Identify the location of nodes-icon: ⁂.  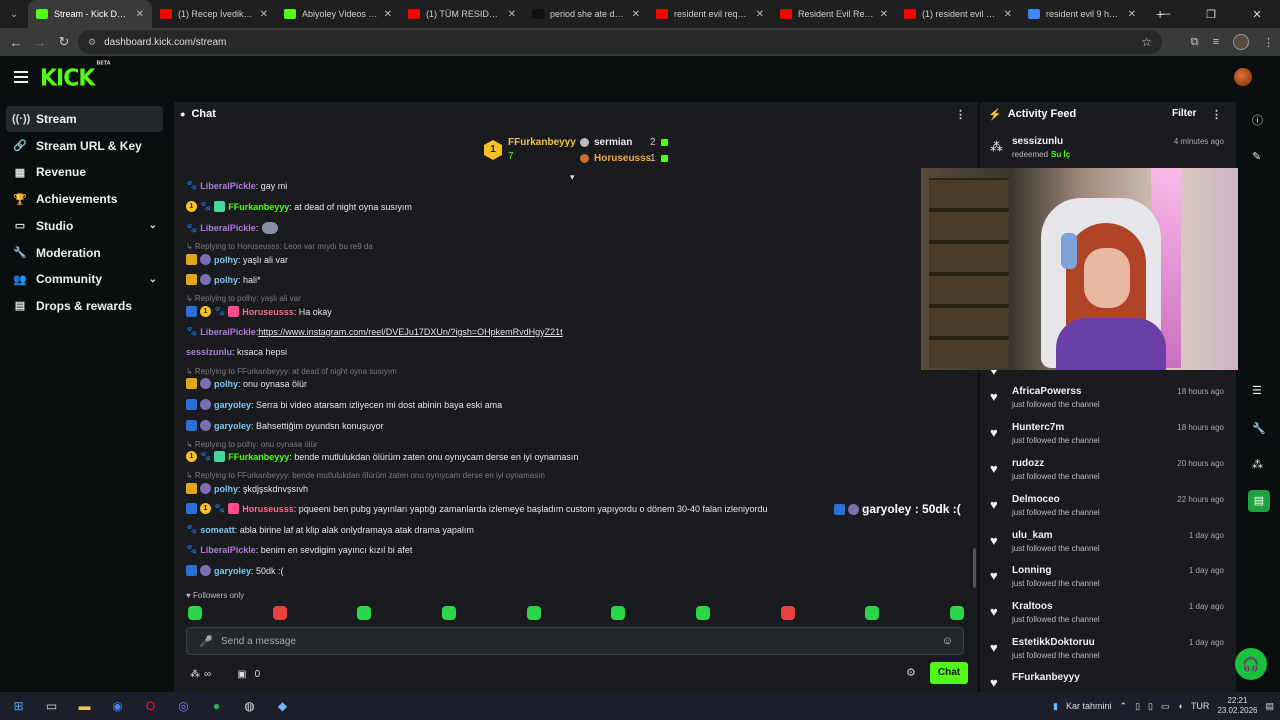
(1257, 464).